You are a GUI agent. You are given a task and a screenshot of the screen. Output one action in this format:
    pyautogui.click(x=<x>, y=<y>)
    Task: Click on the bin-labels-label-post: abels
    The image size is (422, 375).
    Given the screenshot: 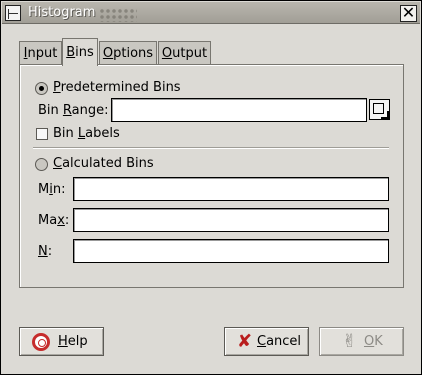 What is the action you would take?
    pyautogui.click(x=102, y=133)
    